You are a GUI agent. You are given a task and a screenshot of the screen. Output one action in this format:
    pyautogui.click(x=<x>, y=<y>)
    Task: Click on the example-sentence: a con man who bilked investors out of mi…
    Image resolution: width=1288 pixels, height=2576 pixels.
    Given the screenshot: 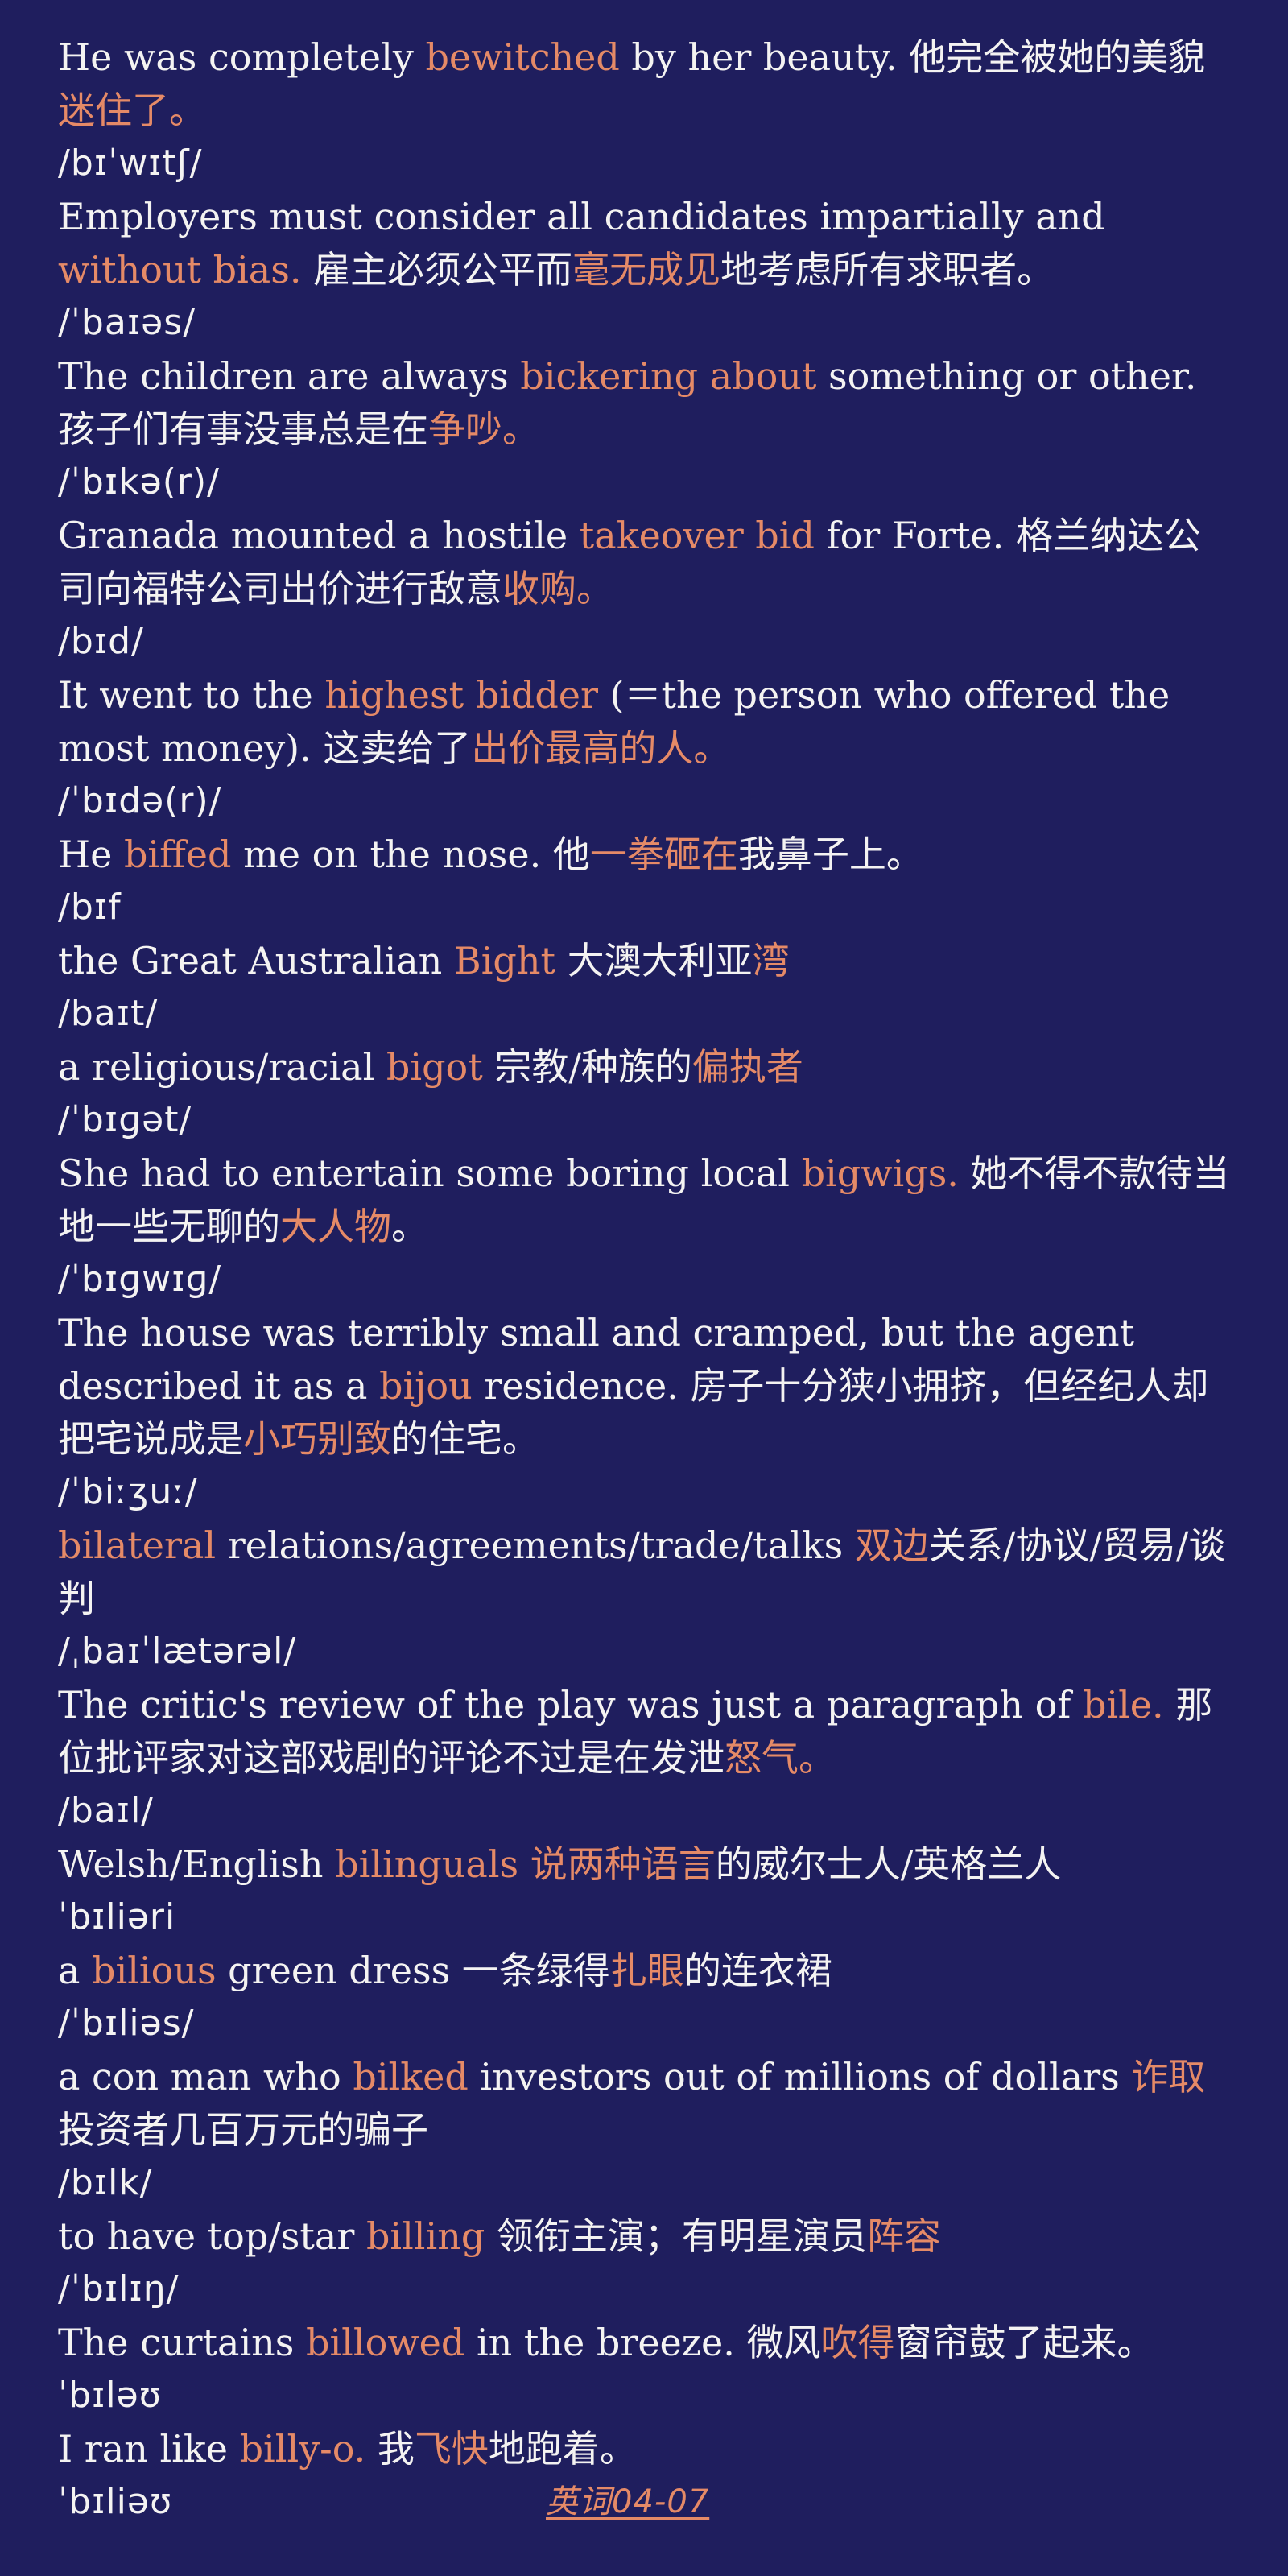 What is the action you would take?
    pyautogui.click(x=645, y=2103)
    